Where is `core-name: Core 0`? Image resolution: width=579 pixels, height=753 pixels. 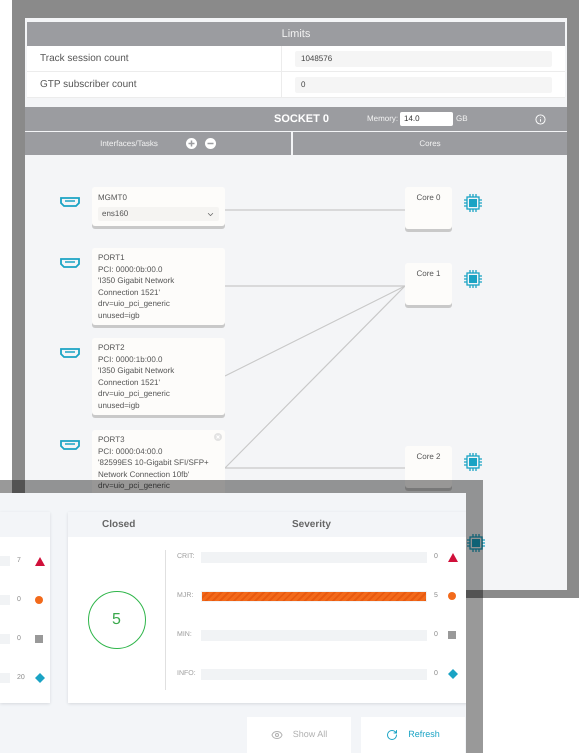
core-name: Core 0 is located at coordinates (428, 198).